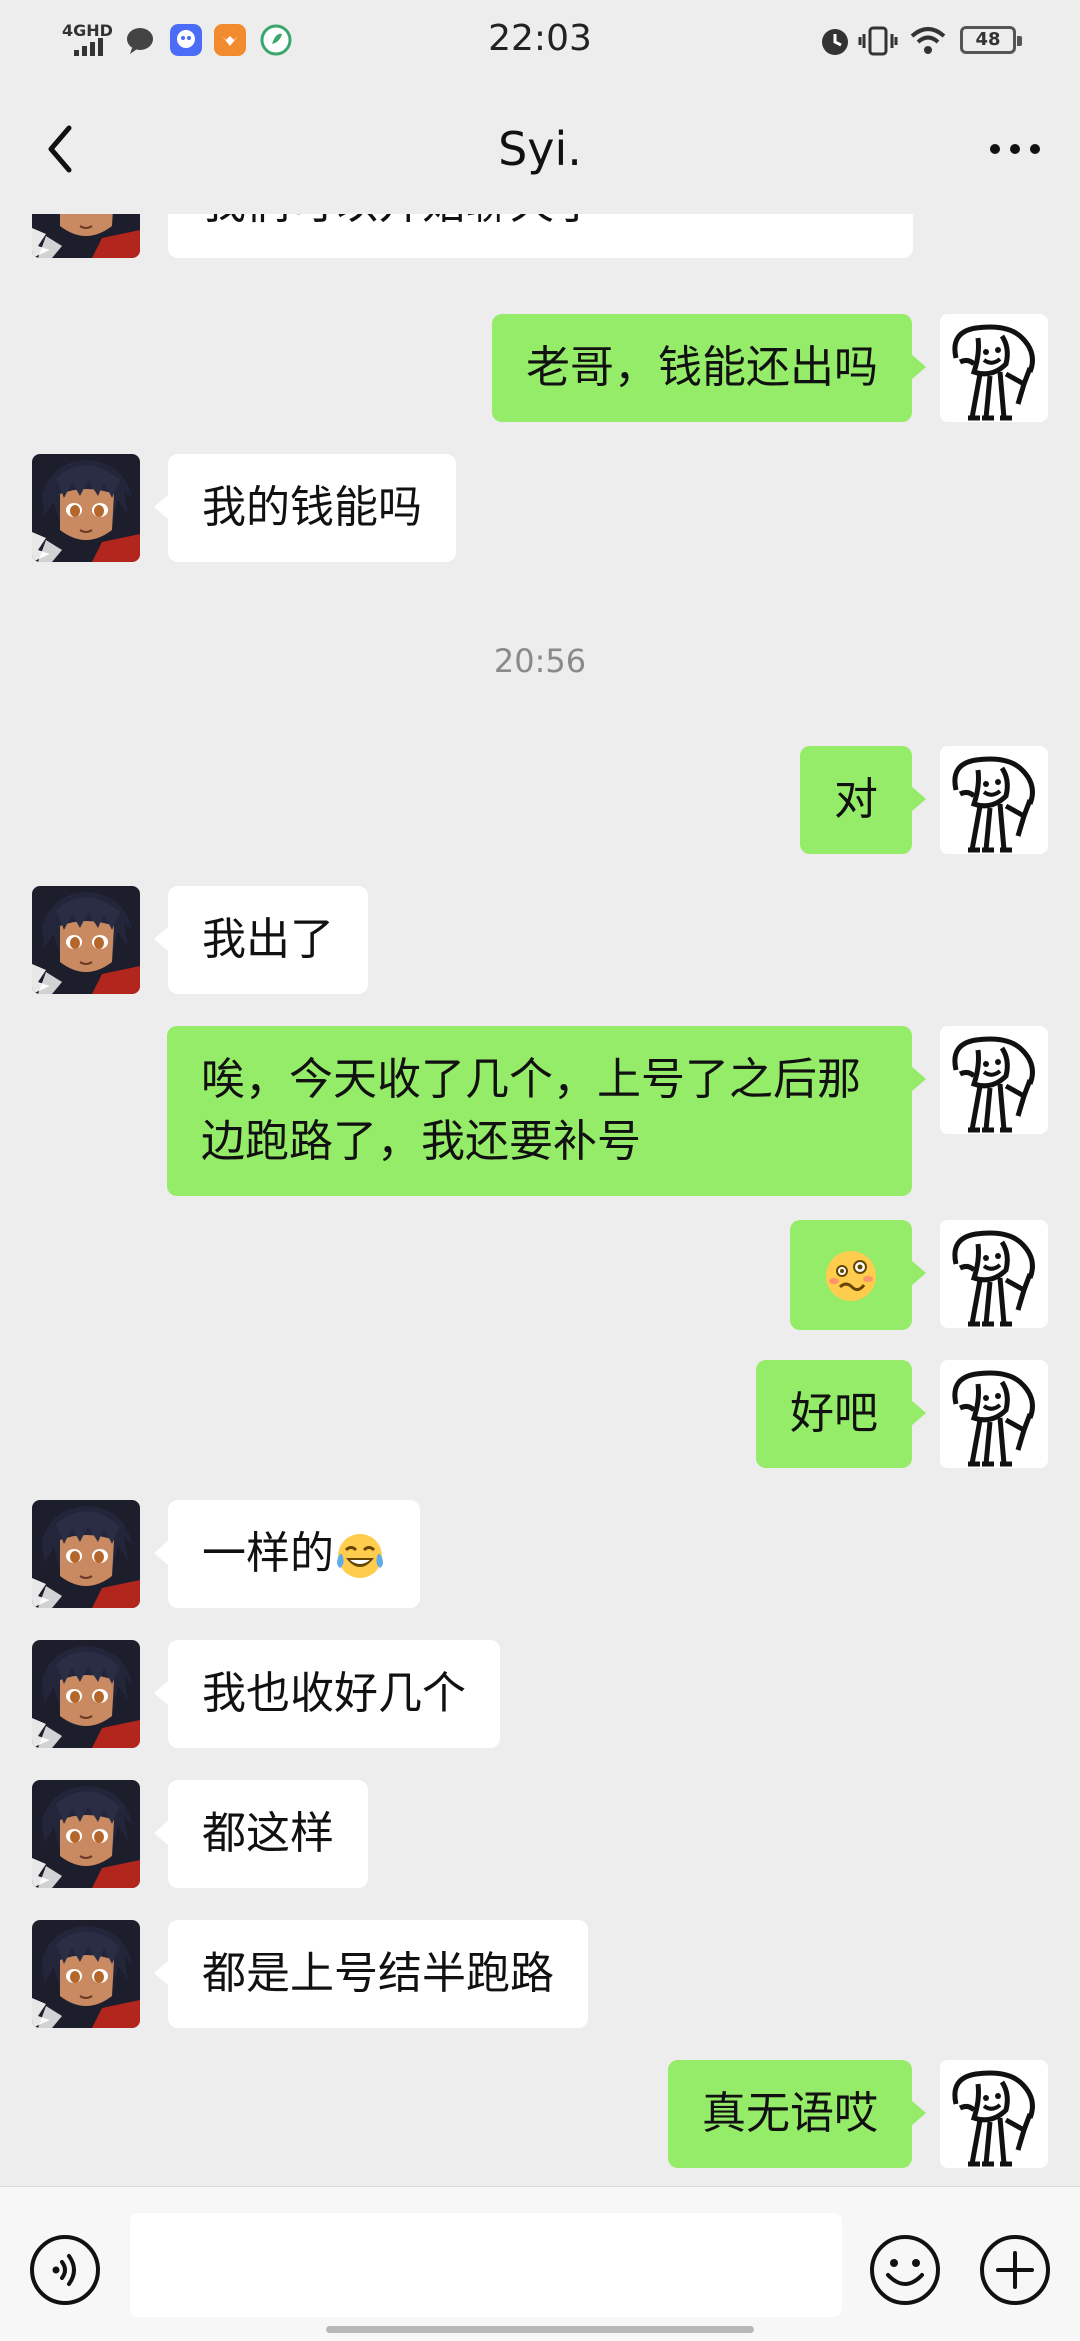 This screenshot has height=2341, width=1080. I want to click on woozy-face-icon, so click(851, 1276).